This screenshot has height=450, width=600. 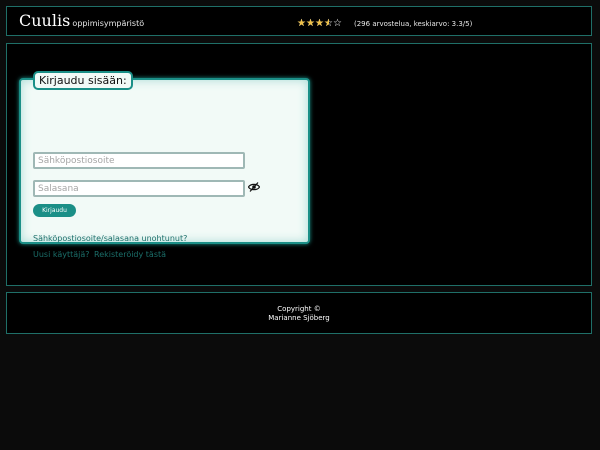 I want to click on site-footer: Copyright © Marianne Sjöberg, so click(x=299, y=313).